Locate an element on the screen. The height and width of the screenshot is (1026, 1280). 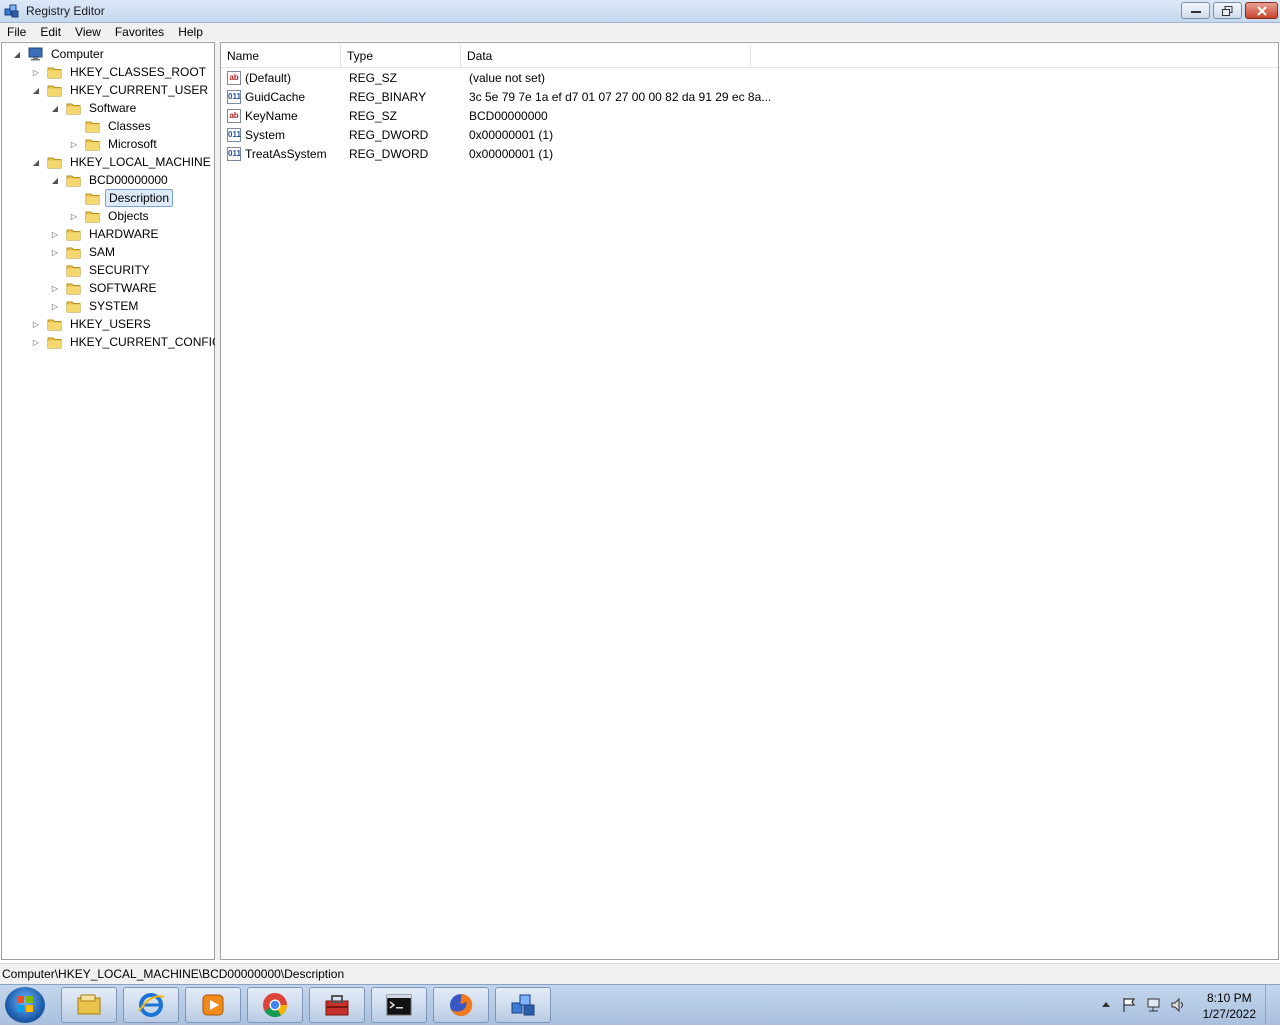
minimize-icon is located at coordinates (1195, 11).